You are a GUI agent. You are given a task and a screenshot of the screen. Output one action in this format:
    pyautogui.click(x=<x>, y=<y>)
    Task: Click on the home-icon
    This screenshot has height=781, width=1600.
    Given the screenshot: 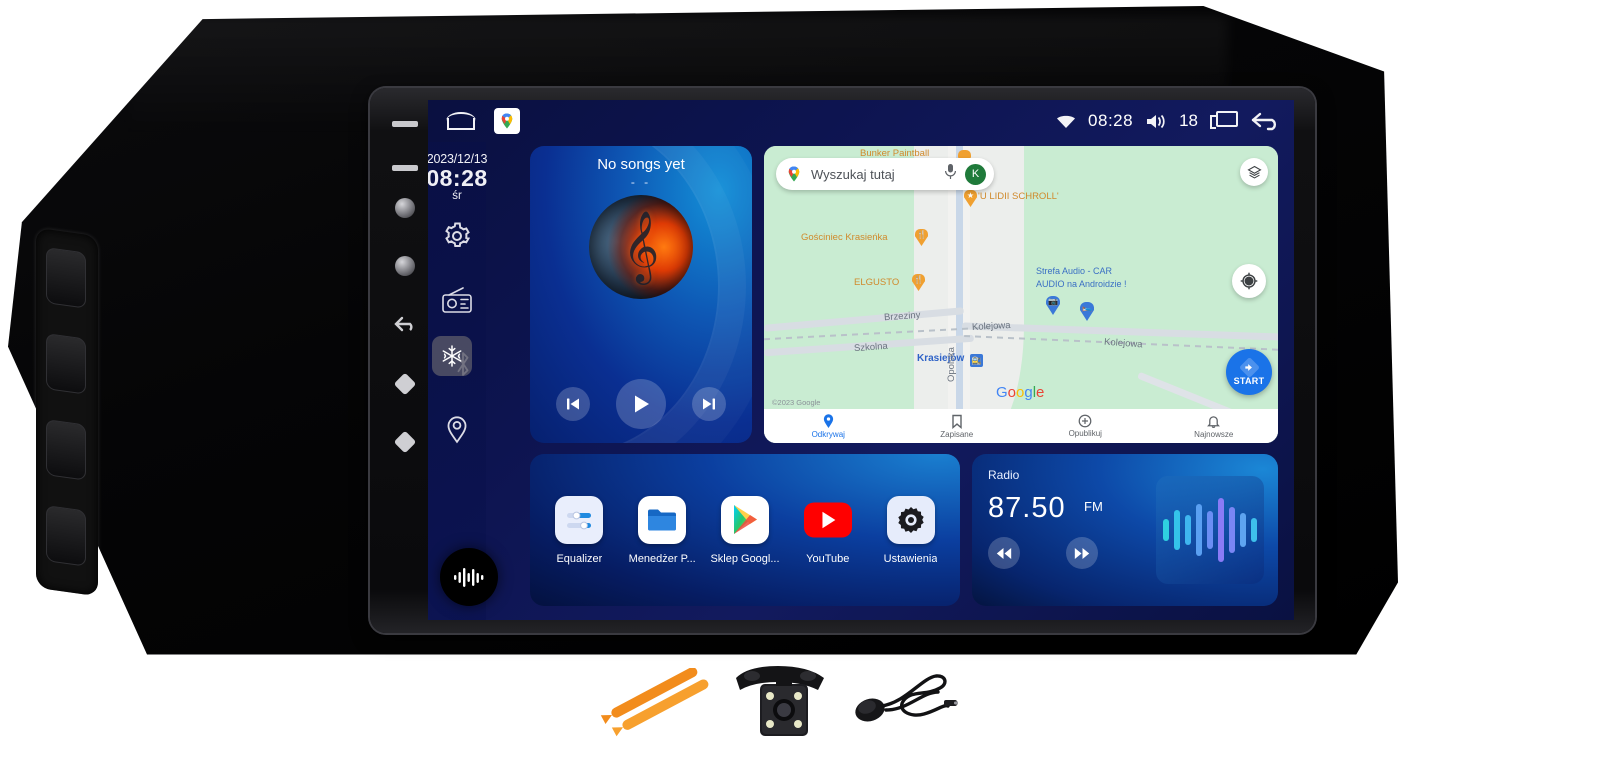 What is the action you would take?
    pyautogui.click(x=461, y=121)
    